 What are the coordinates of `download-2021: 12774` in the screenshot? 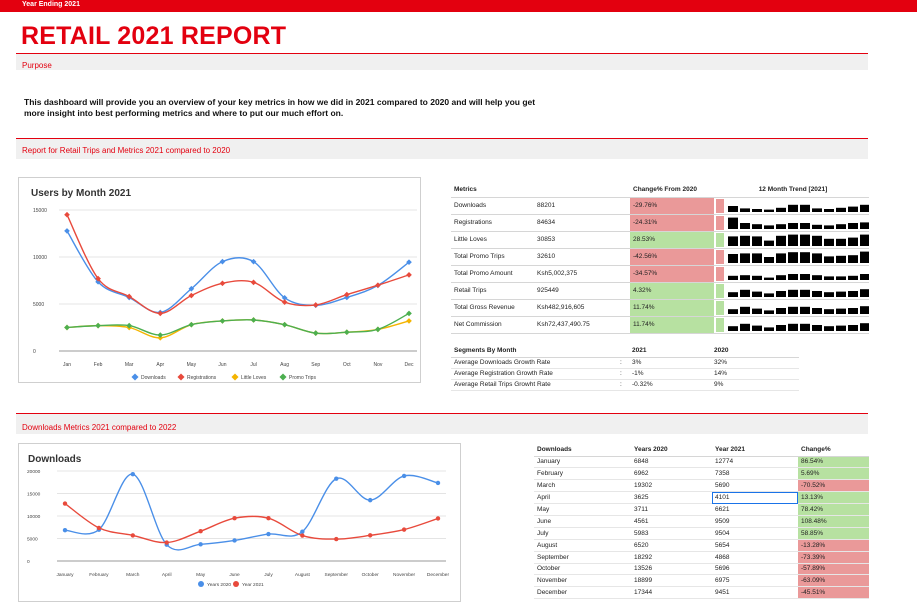 It's located at (755, 462).